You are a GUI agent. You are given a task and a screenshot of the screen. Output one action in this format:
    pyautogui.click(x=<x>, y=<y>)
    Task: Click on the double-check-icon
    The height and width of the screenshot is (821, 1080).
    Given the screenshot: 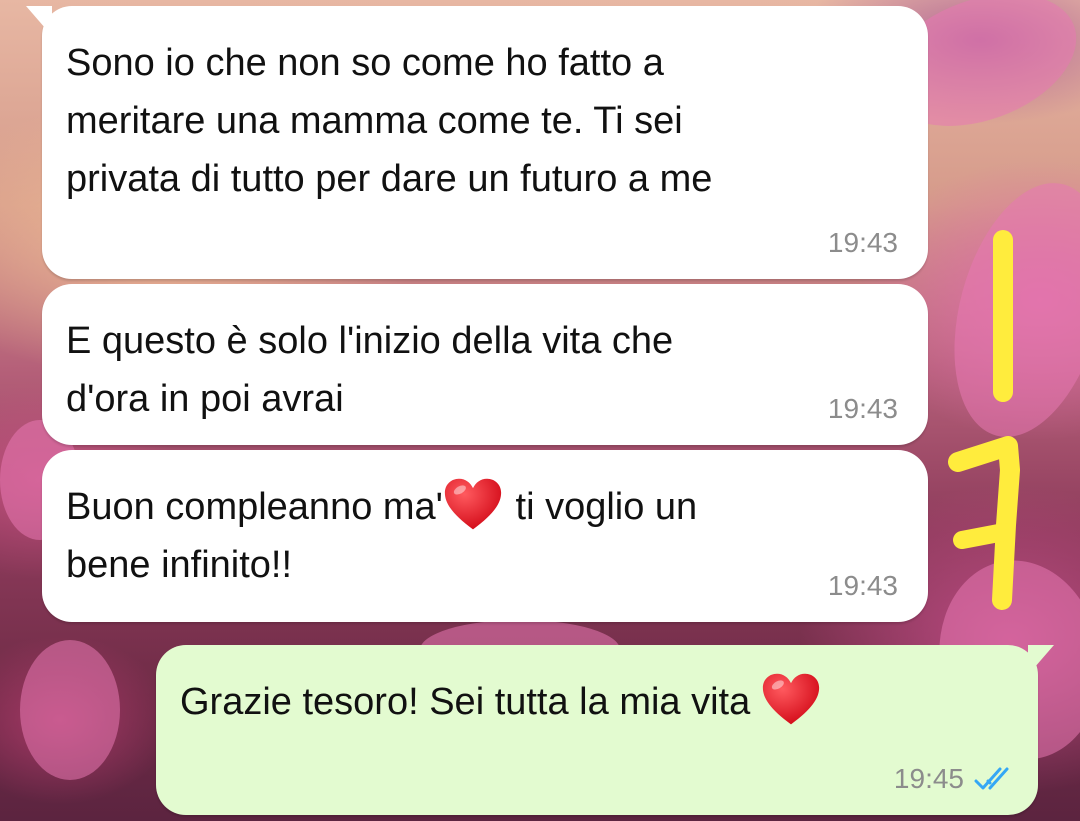 What is the action you would take?
    pyautogui.click(x=991, y=778)
    